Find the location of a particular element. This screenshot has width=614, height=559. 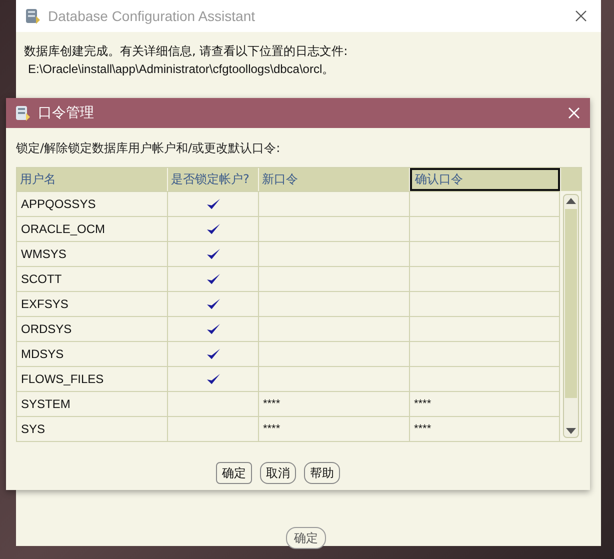

table-cell: APPQOSSYS is located at coordinates (92, 203).